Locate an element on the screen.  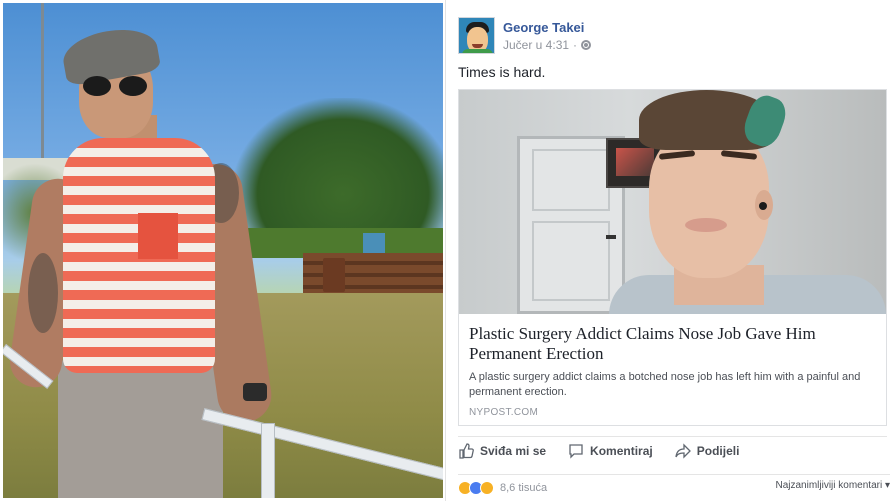
divider is located at coordinates (445, 250).